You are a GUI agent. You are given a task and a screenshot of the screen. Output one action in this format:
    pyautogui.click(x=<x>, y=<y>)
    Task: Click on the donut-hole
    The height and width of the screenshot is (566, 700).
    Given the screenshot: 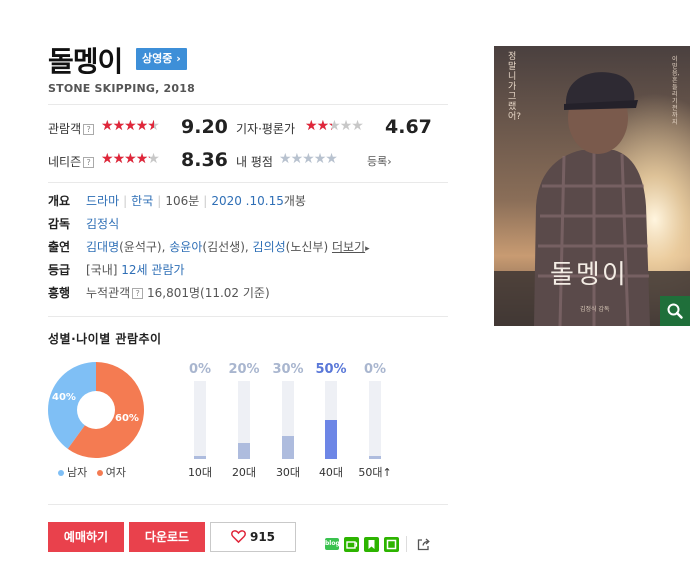 What is the action you would take?
    pyautogui.click(x=96, y=410)
    